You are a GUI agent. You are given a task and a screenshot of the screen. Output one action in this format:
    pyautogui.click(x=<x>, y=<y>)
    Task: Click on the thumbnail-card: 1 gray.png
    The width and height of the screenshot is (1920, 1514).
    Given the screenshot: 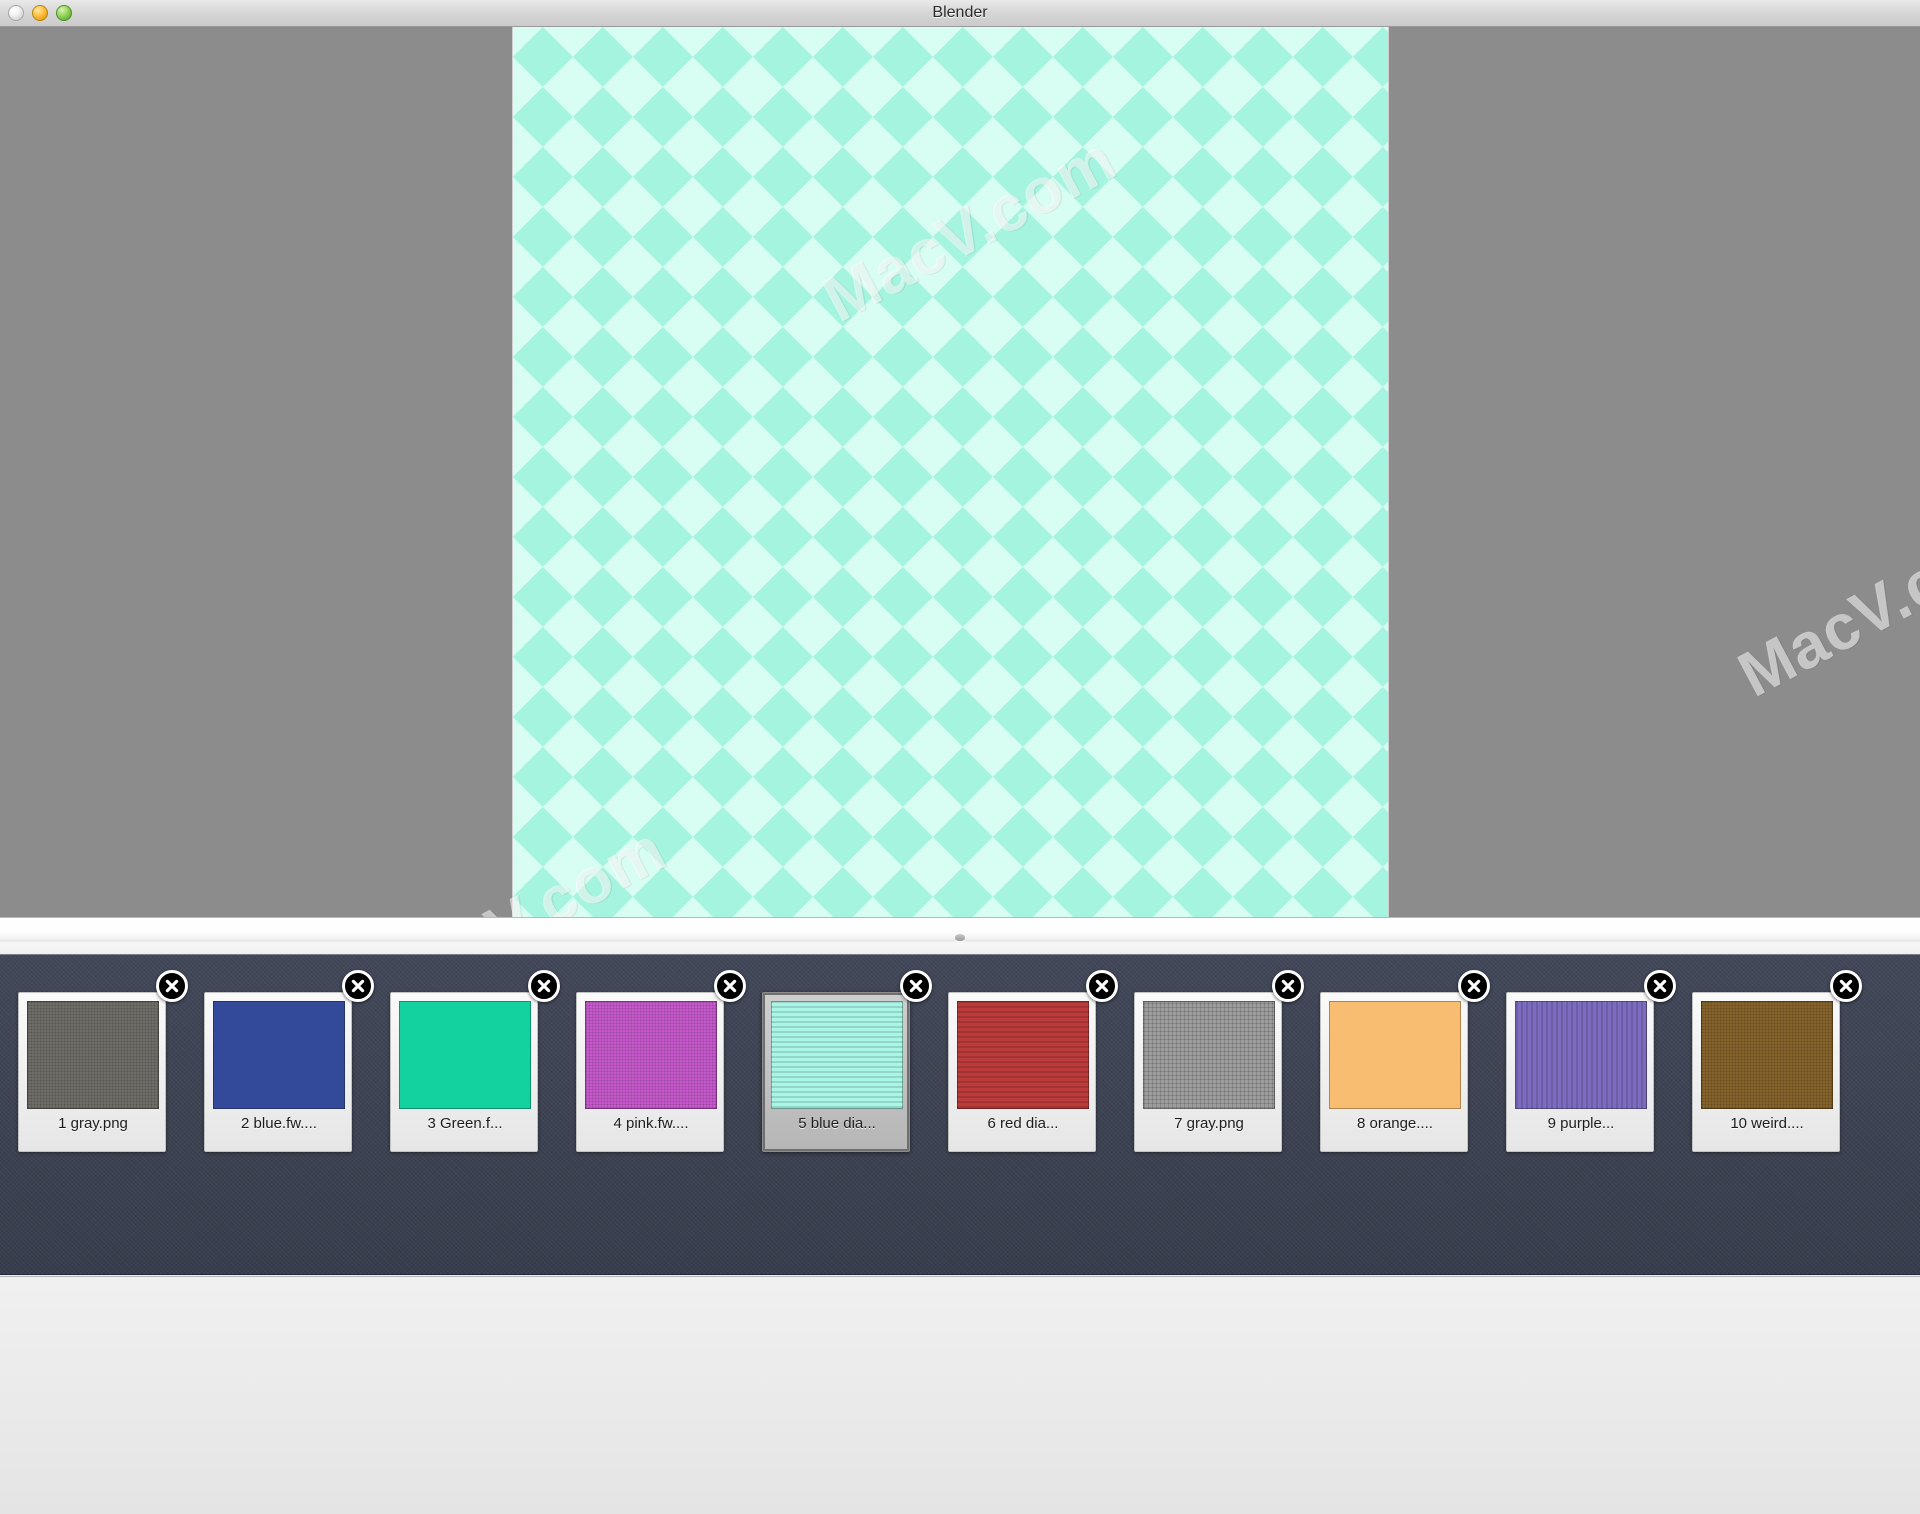 What is the action you would take?
    pyautogui.click(x=92, y=1072)
    